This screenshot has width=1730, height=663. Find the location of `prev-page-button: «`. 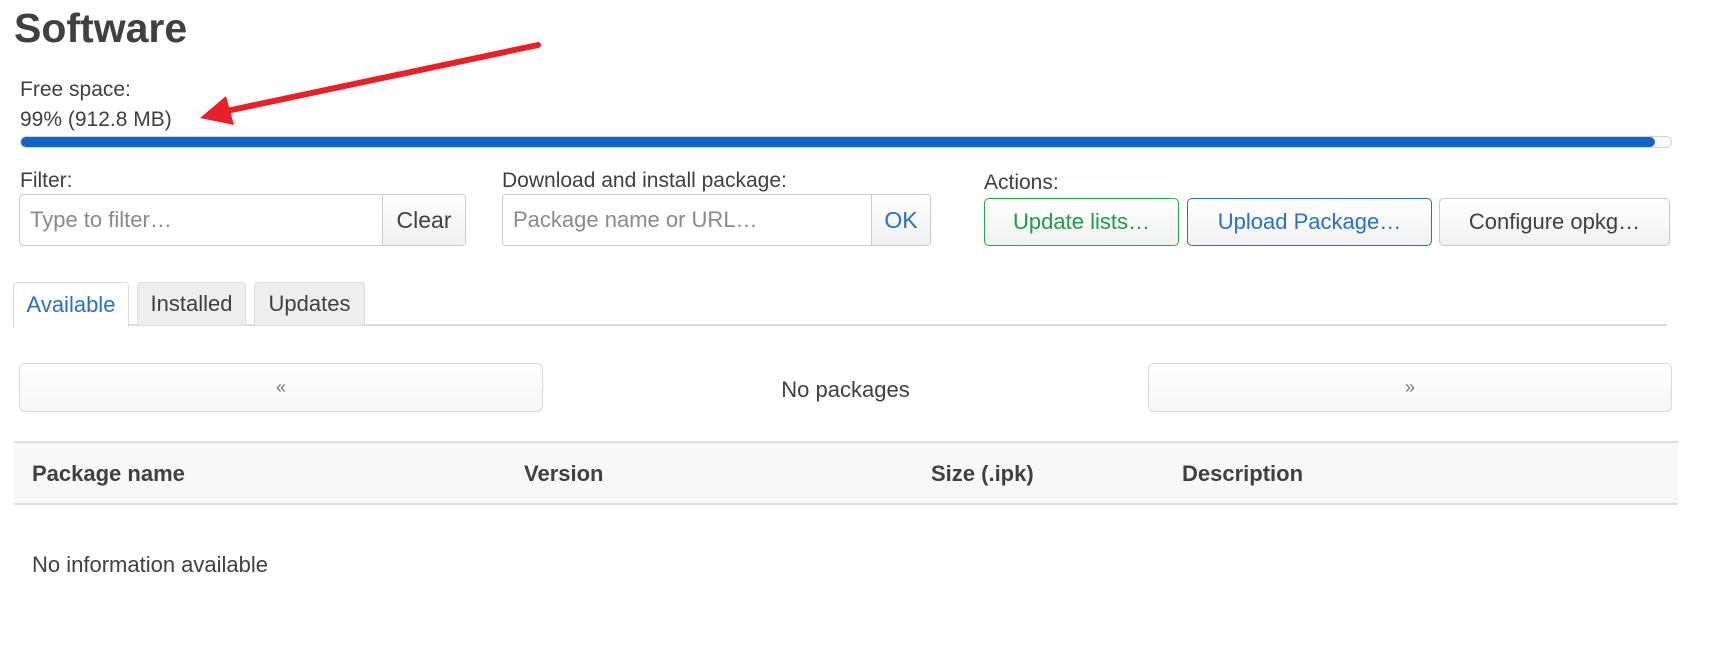

prev-page-button: « is located at coordinates (281, 387).